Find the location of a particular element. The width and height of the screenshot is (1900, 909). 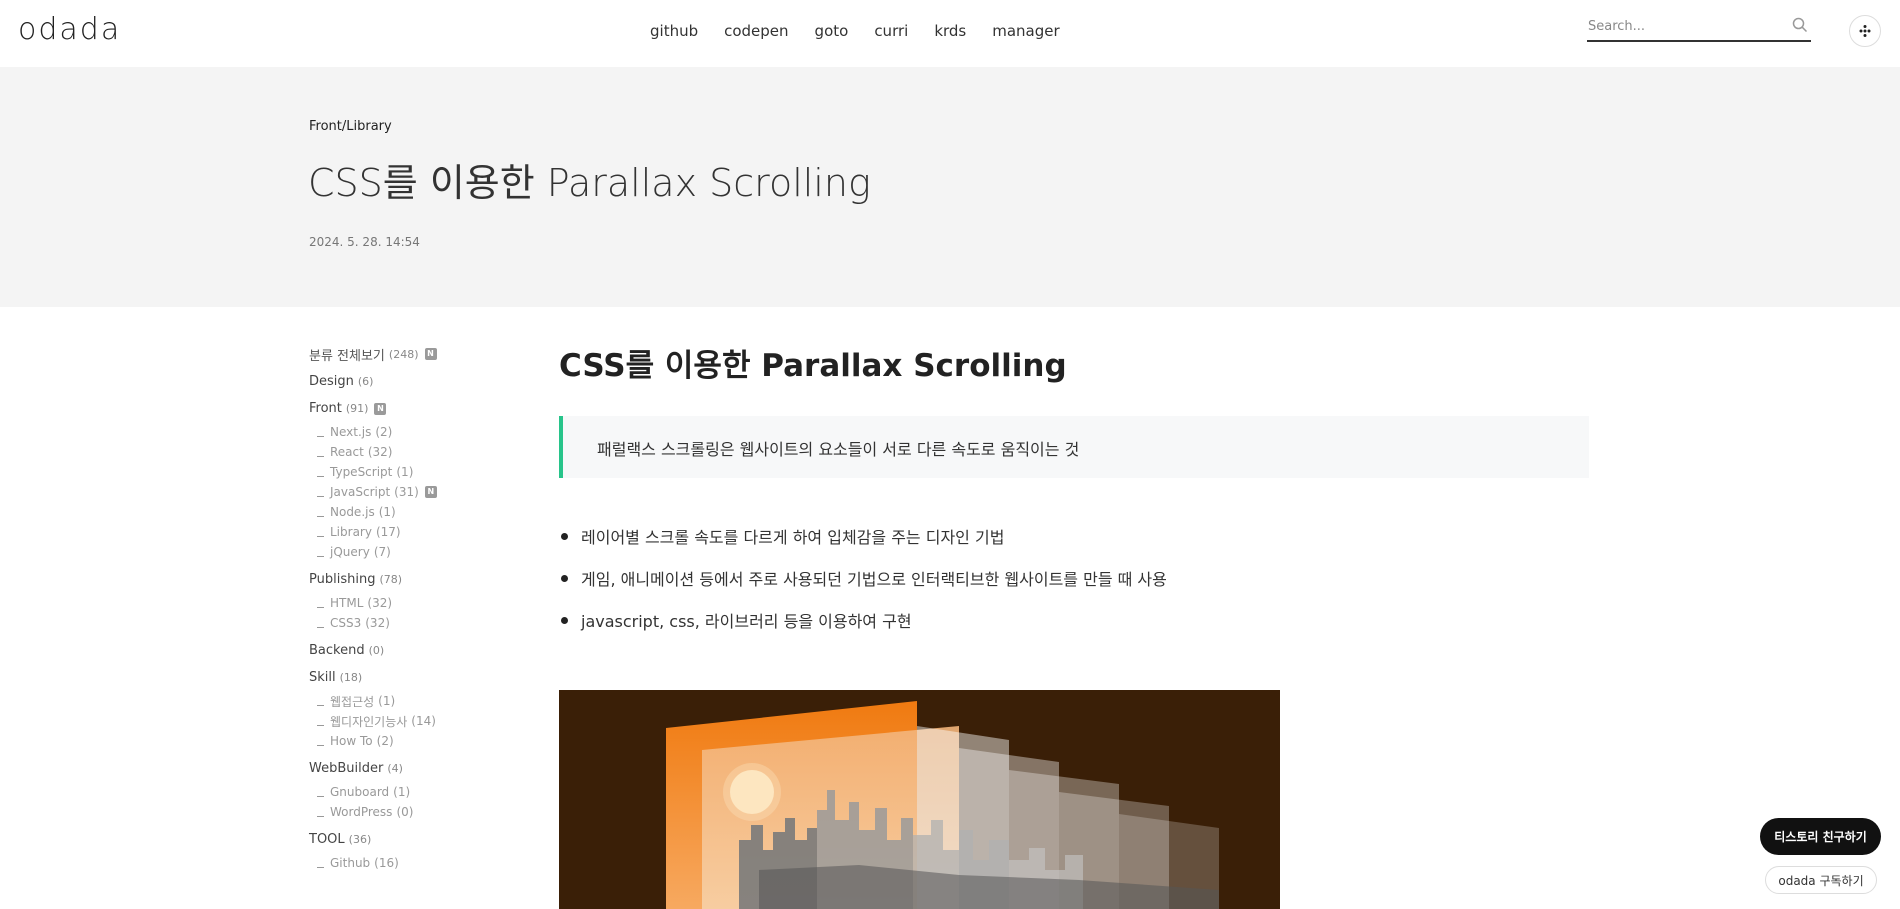

parallax-layers-image is located at coordinates (919, 799).